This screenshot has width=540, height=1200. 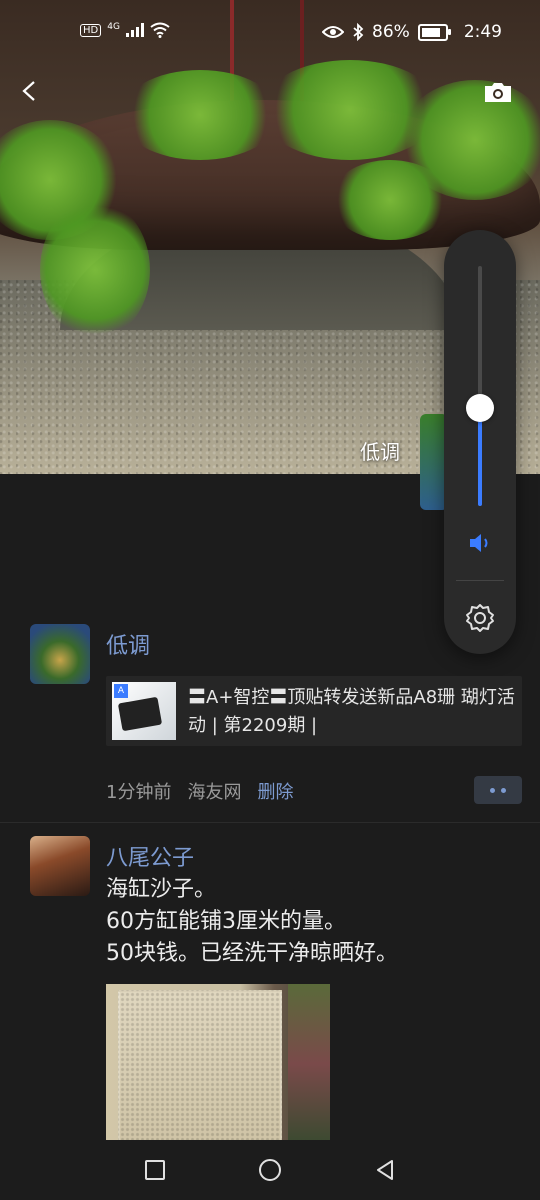 I want to click on gear-icon, so click(x=480, y=618).